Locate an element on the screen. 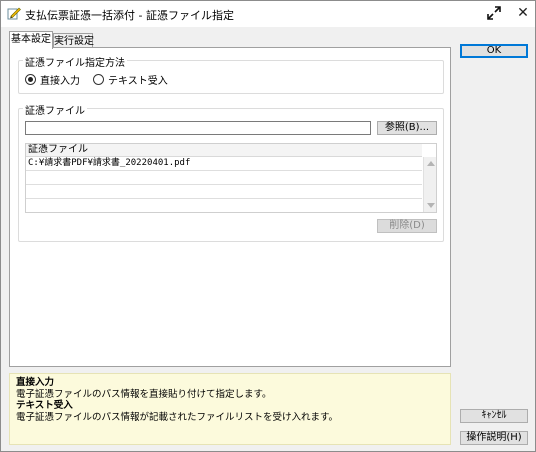 Image resolution: width=536 pixels, height=452 pixels. radio-text-import-indicator is located at coordinates (98, 79).